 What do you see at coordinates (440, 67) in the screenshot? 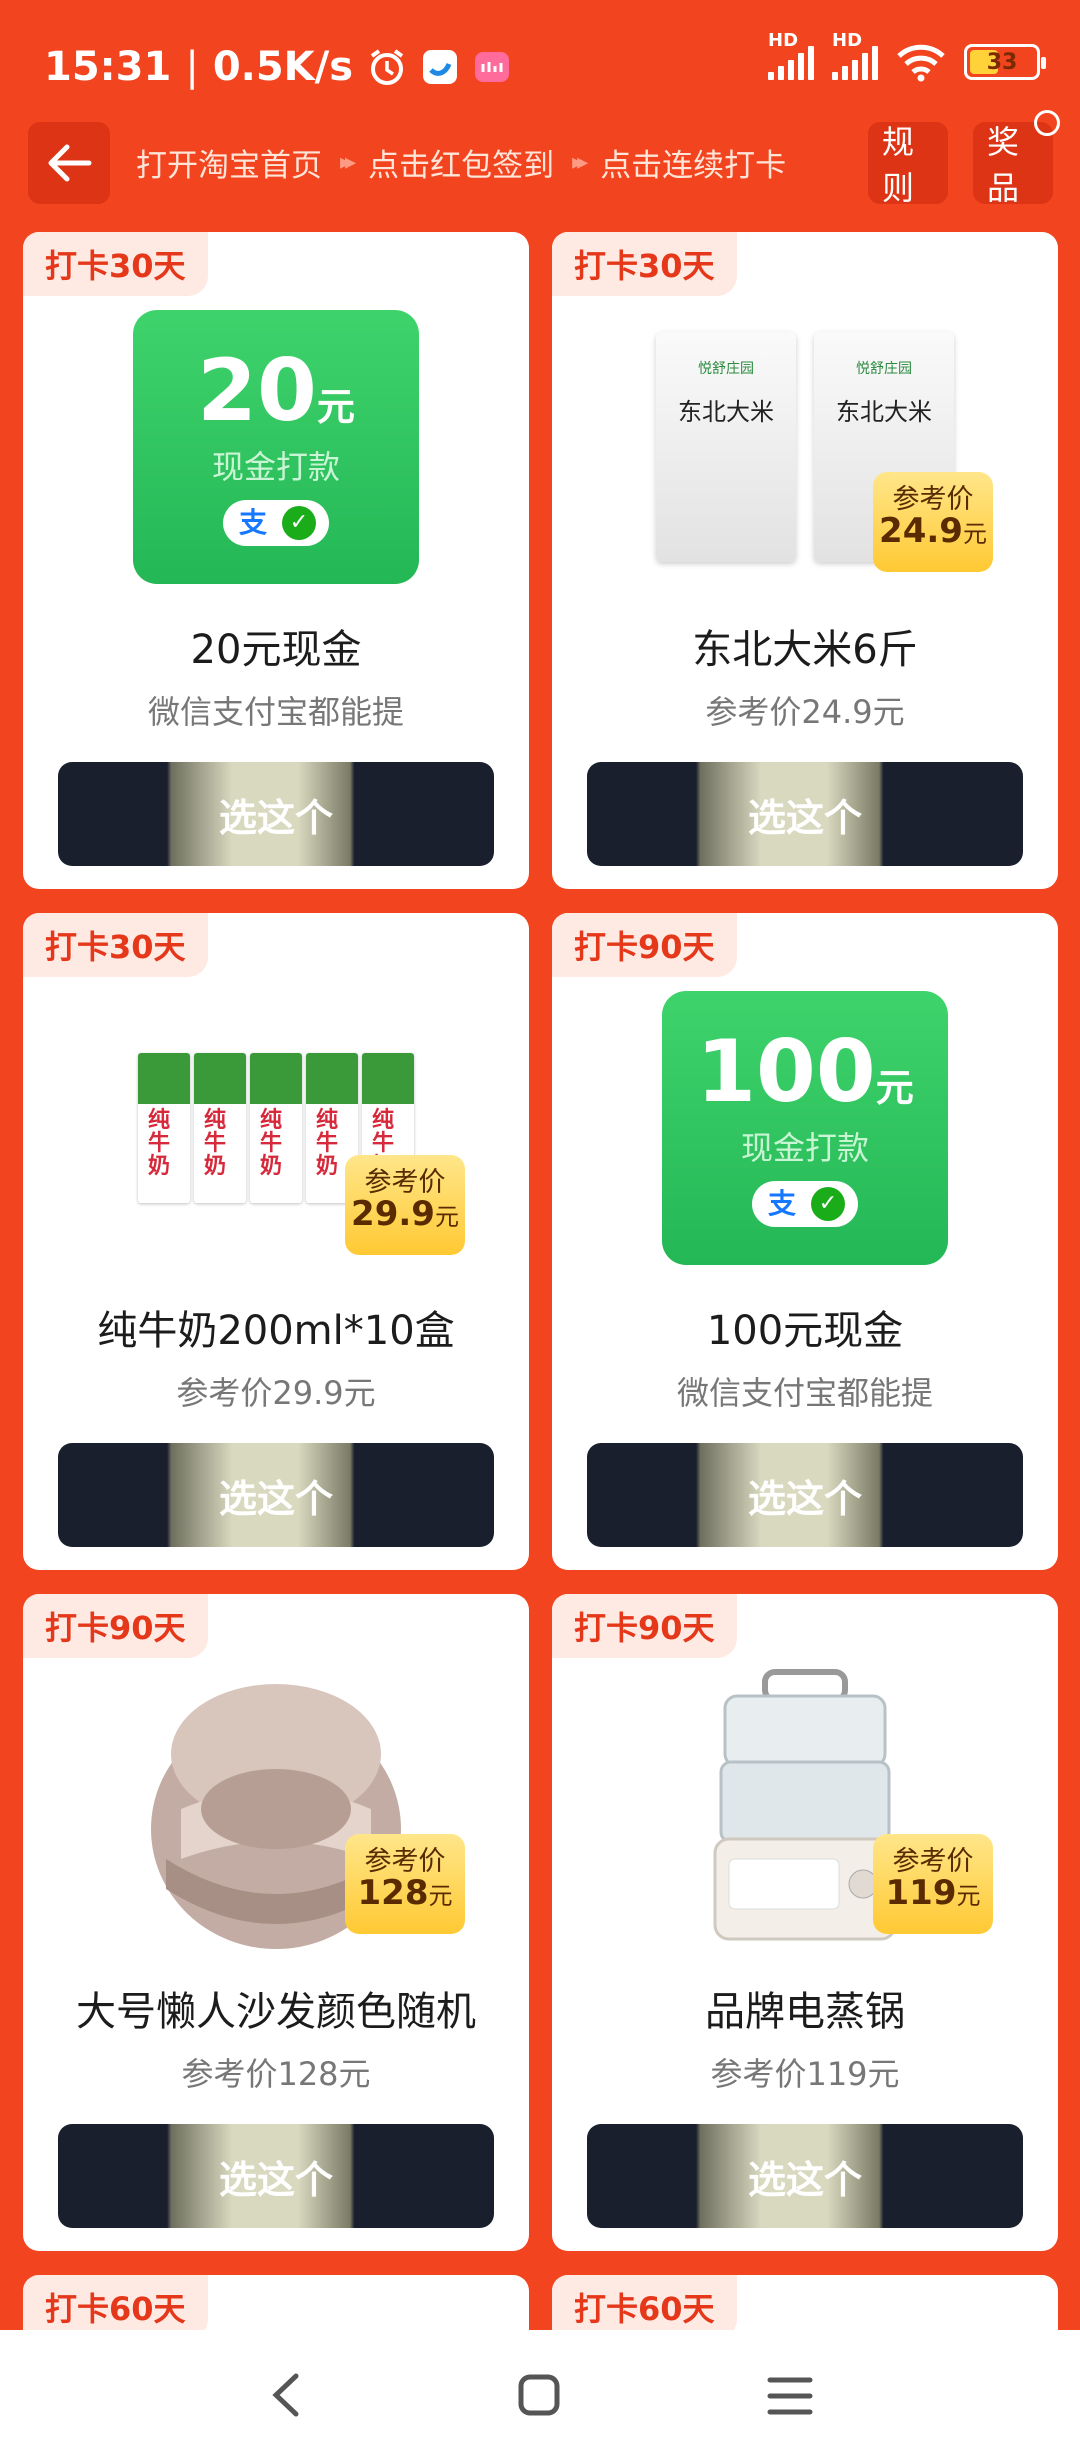
I see `message-app-icon` at bounding box center [440, 67].